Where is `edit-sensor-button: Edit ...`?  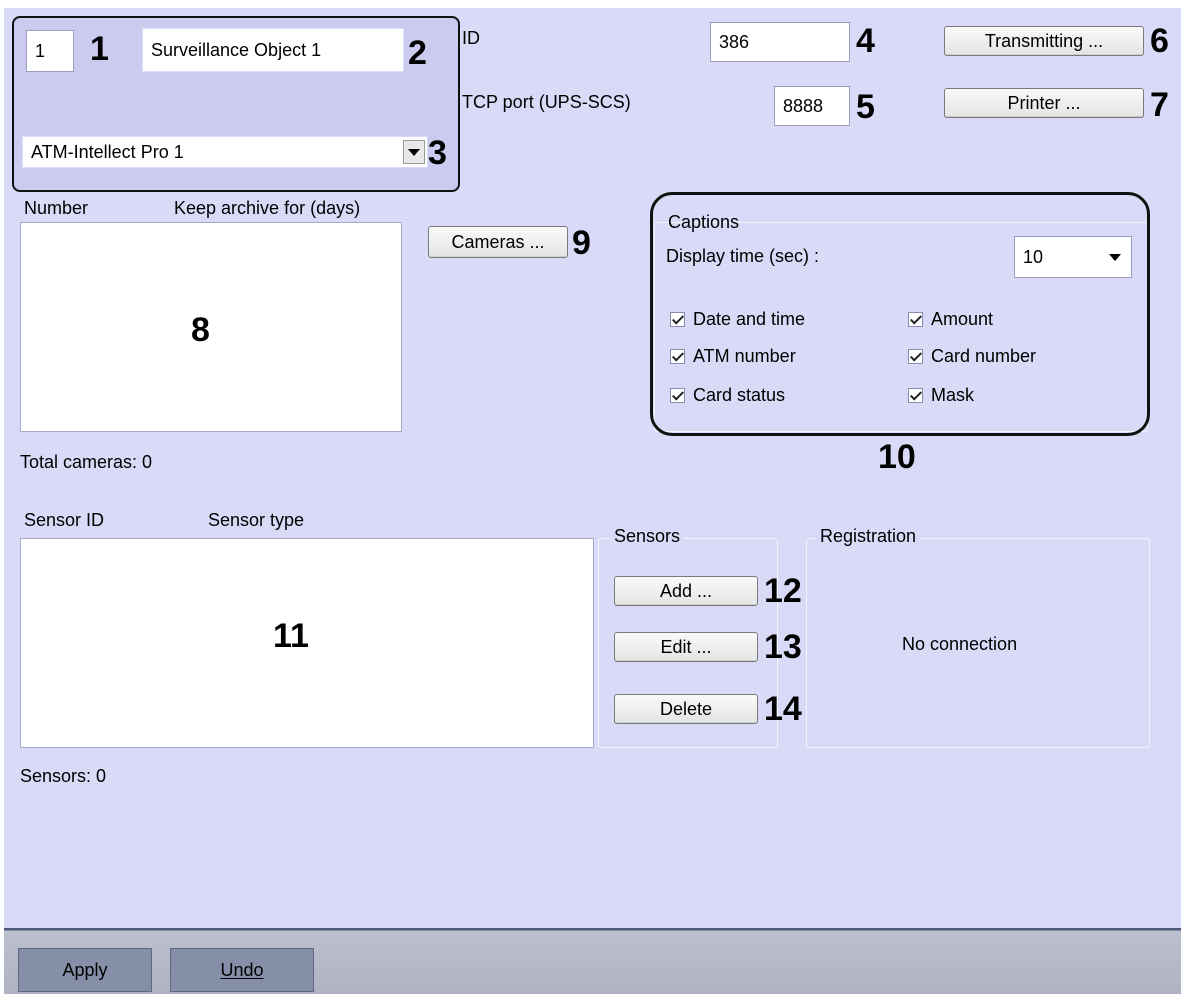 edit-sensor-button: Edit ... is located at coordinates (686, 647).